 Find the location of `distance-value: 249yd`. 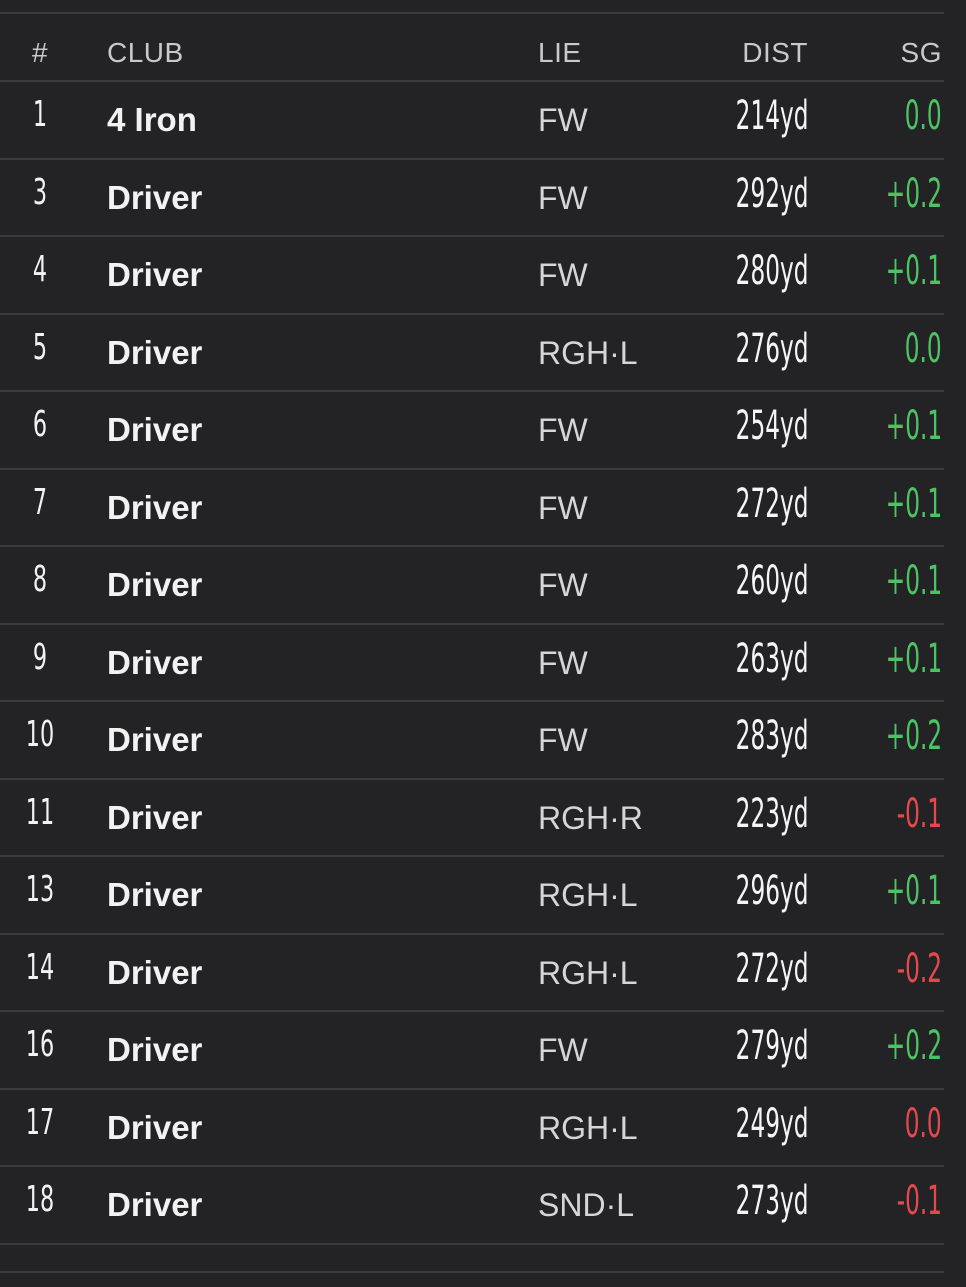

distance-value: 249yd is located at coordinates (771, 1123).